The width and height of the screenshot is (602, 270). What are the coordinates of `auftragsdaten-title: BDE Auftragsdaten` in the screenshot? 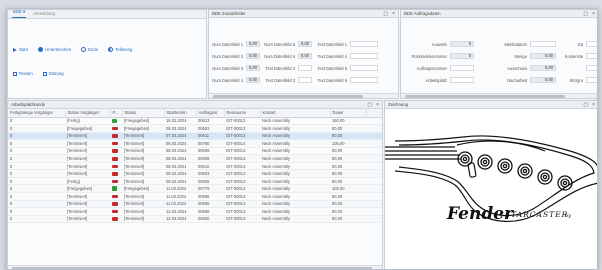 It's located at (422, 13).